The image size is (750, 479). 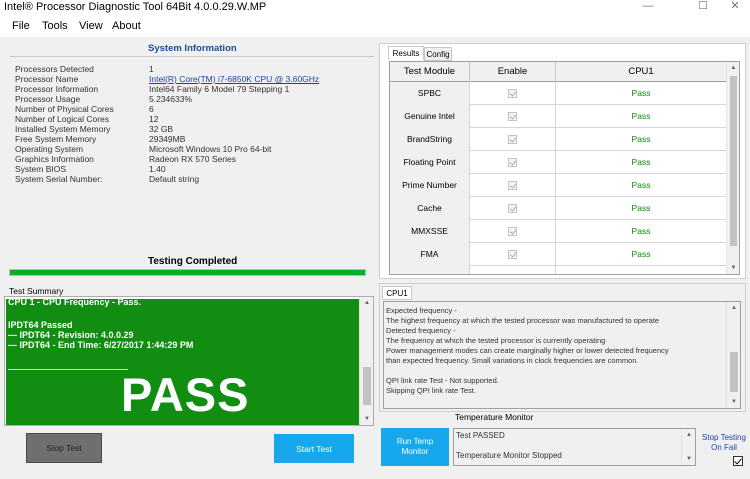 What do you see at coordinates (21, 26) in the screenshot?
I see `menu-file: File` at bounding box center [21, 26].